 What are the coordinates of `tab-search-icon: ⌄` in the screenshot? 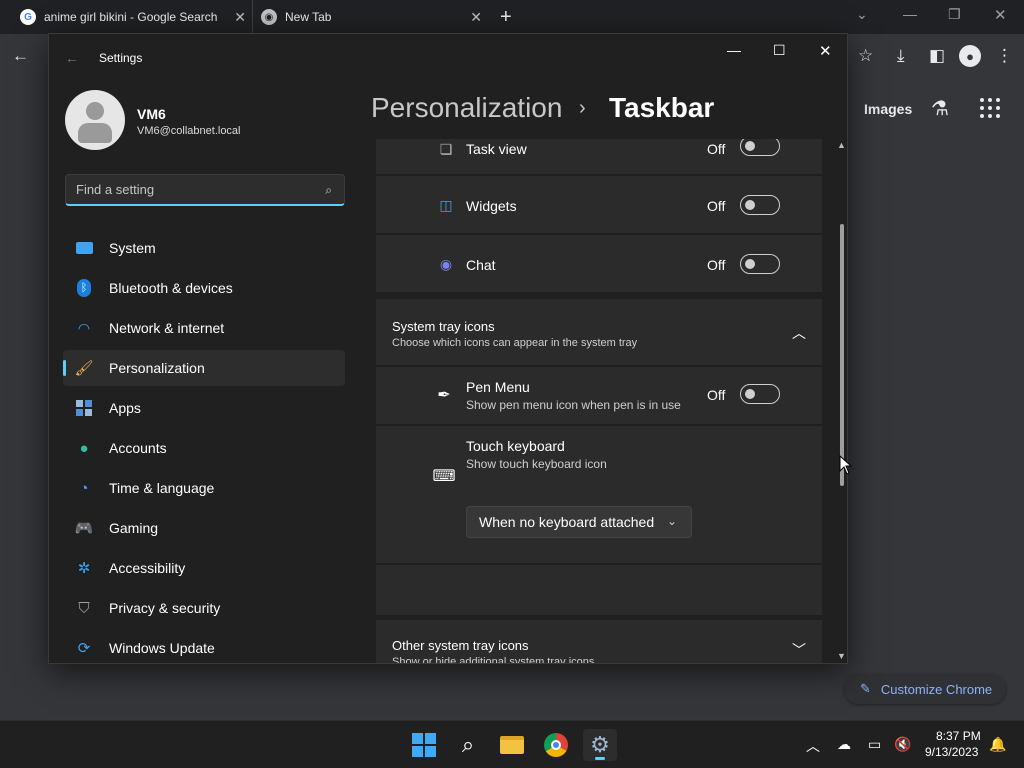 It's located at (862, 14).